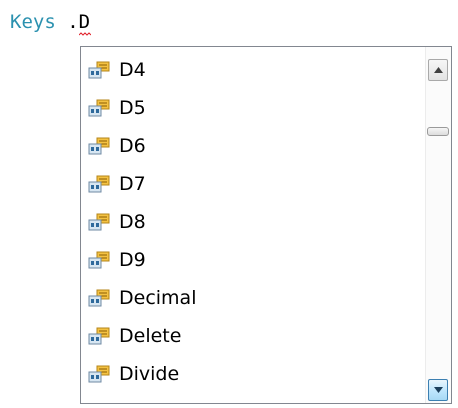  What do you see at coordinates (253, 222) in the screenshot?
I see `completion-item-d8: D8` at bounding box center [253, 222].